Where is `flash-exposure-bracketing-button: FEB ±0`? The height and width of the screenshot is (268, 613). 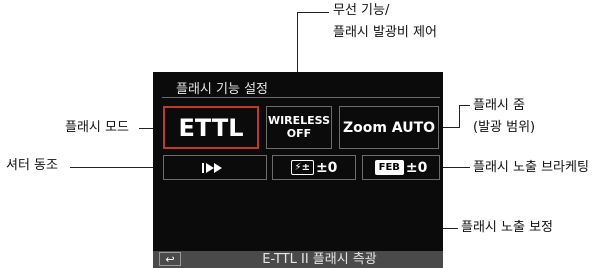 flash-exposure-bracketing-button: FEB ±0 is located at coordinates (401, 167).